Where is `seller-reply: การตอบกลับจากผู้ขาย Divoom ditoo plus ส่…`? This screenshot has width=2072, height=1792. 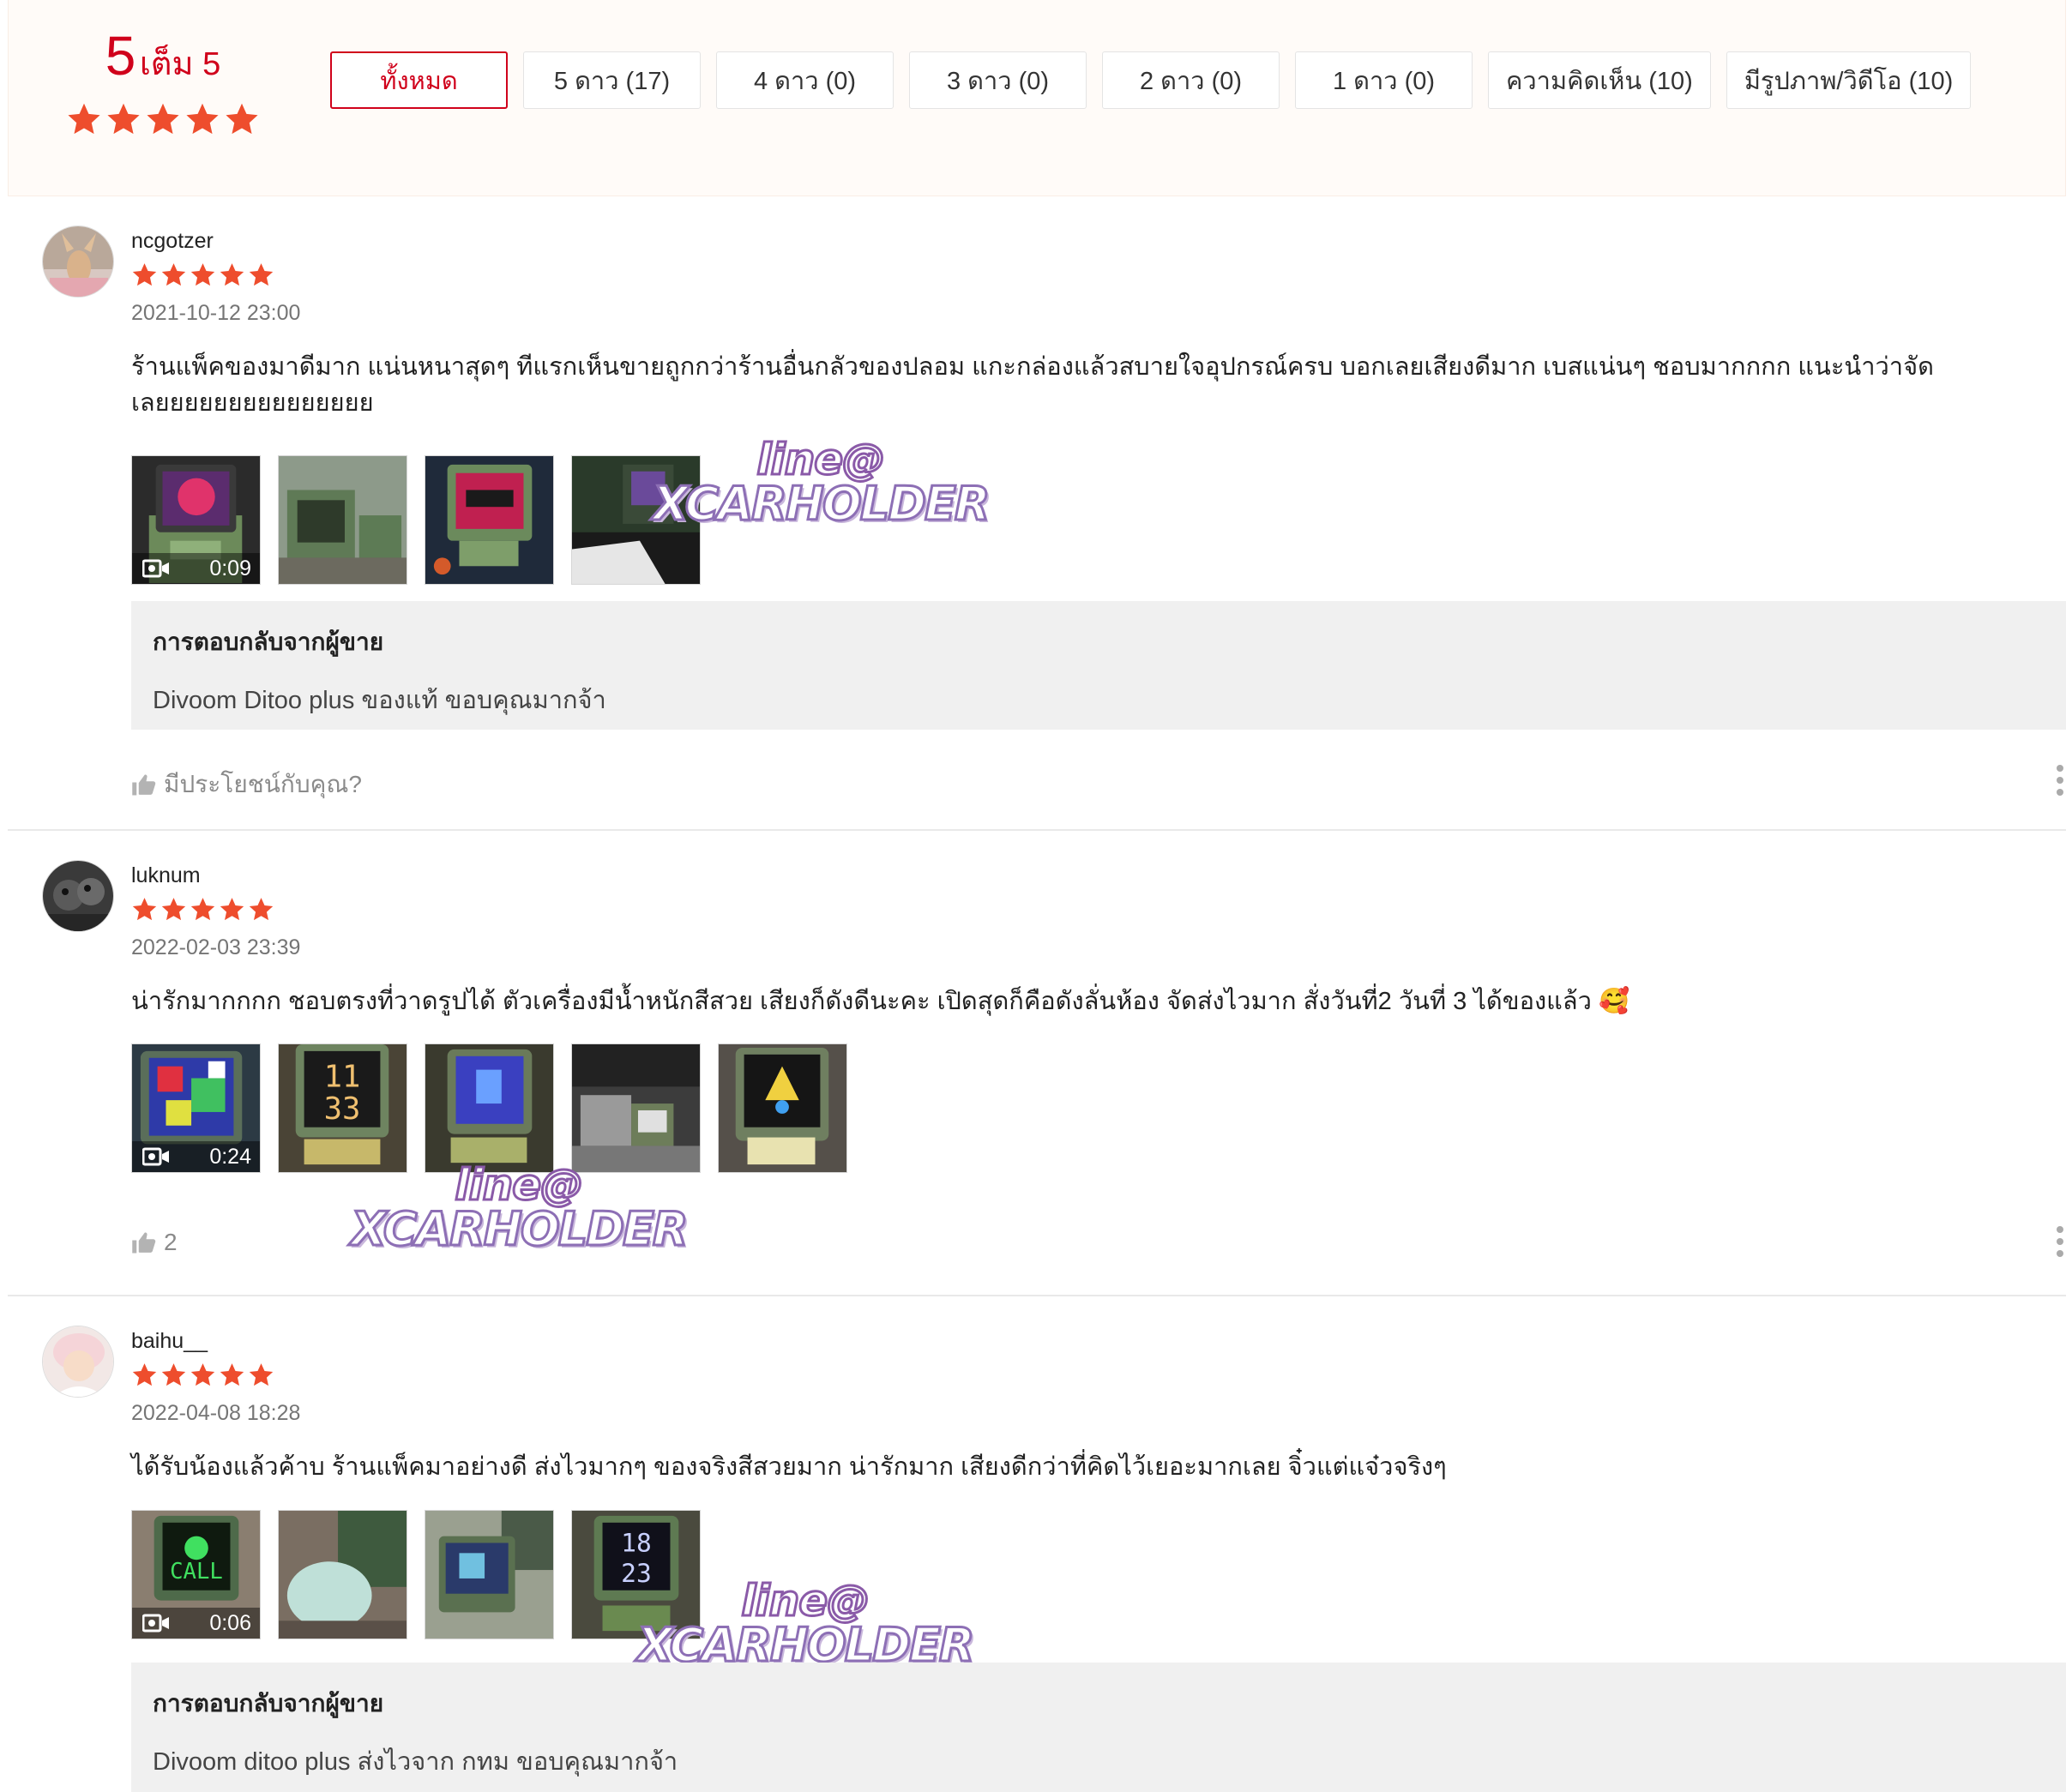
seller-reply: การตอบกลับจากผู้ขาย Divoom ditoo plus ส่… is located at coordinates (1098, 1727).